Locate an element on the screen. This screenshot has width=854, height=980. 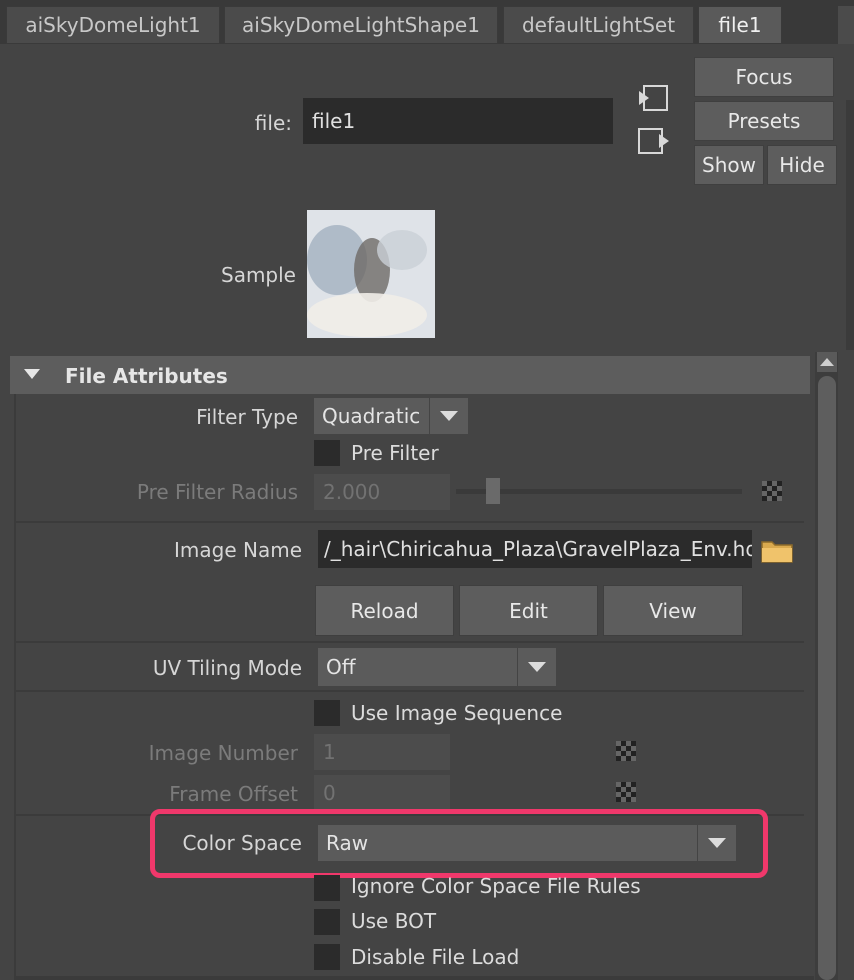
use-image-sequence-label: Use Image Sequence is located at coordinates (457, 713).